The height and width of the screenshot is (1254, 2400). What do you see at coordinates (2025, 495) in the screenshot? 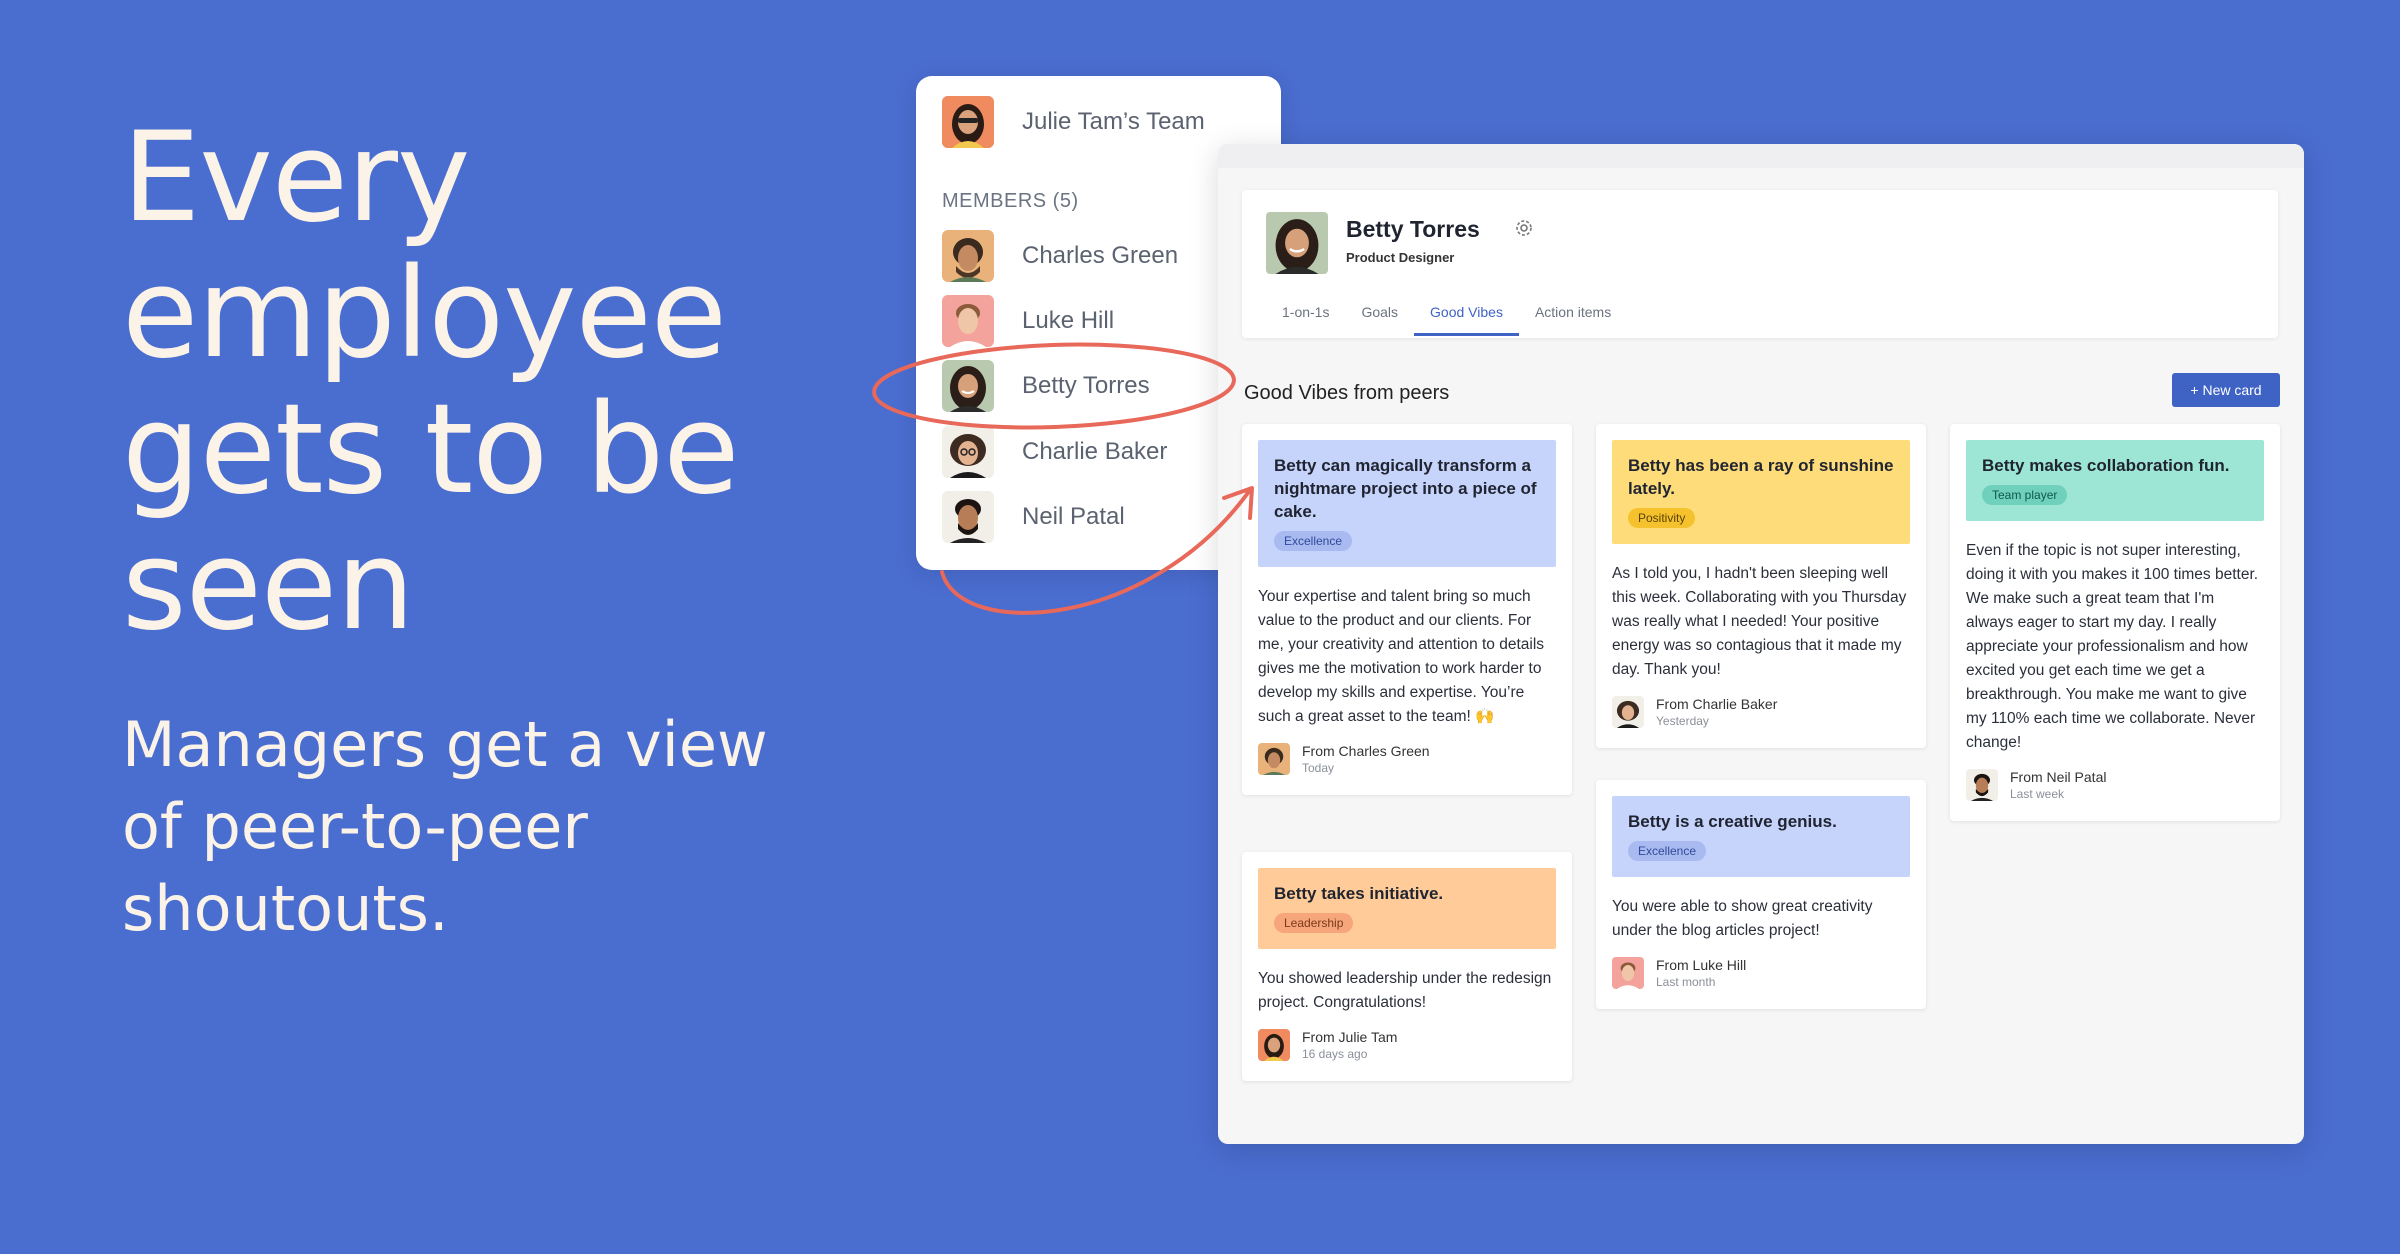
I see `card-tag: Team player` at bounding box center [2025, 495].